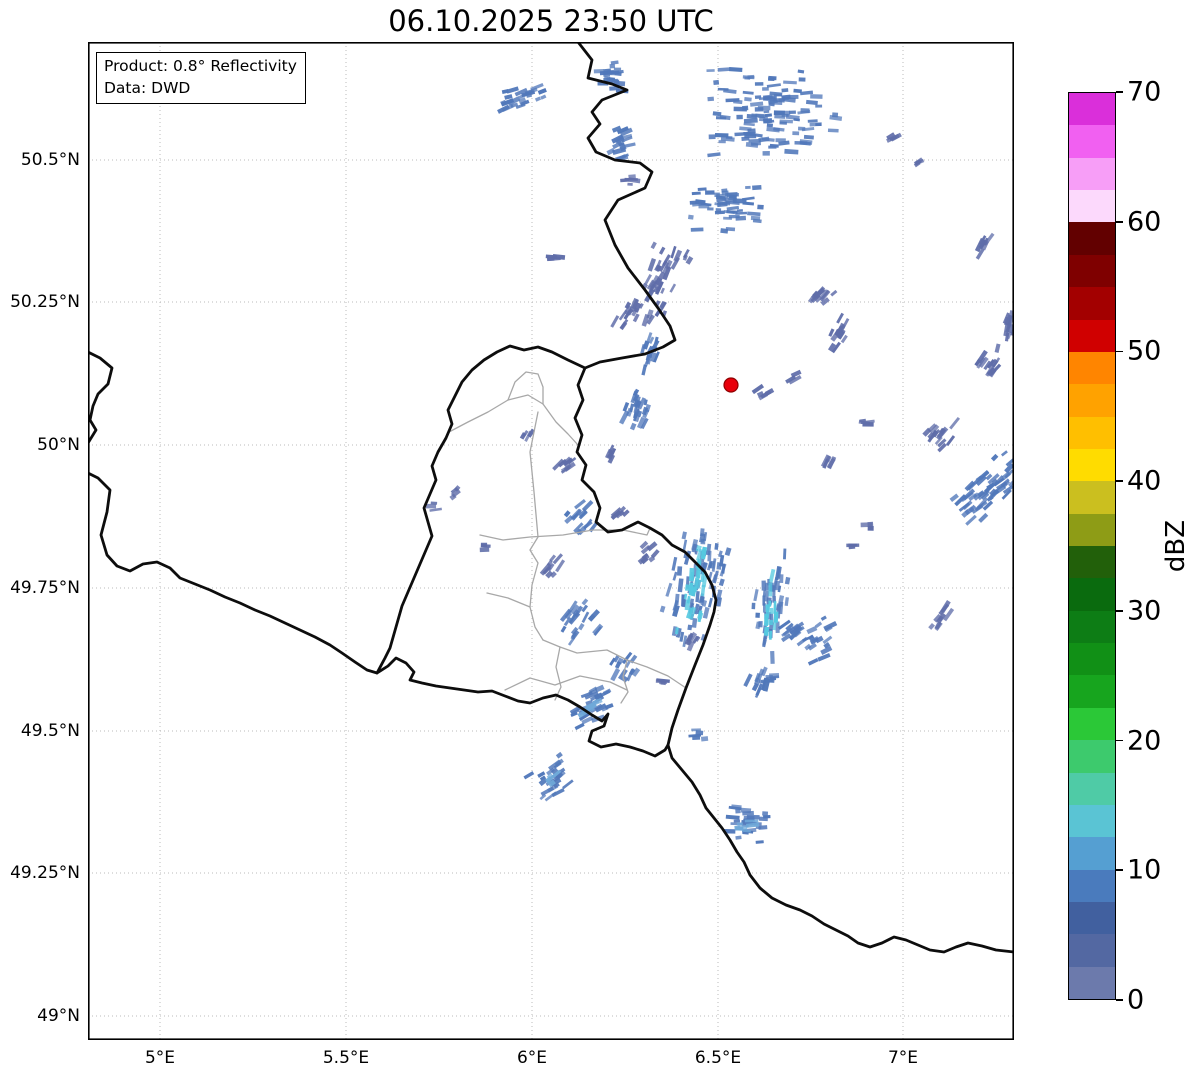 The image size is (1202, 1081). I want to click on y-tick-label: 50.25°N, so click(45, 302).